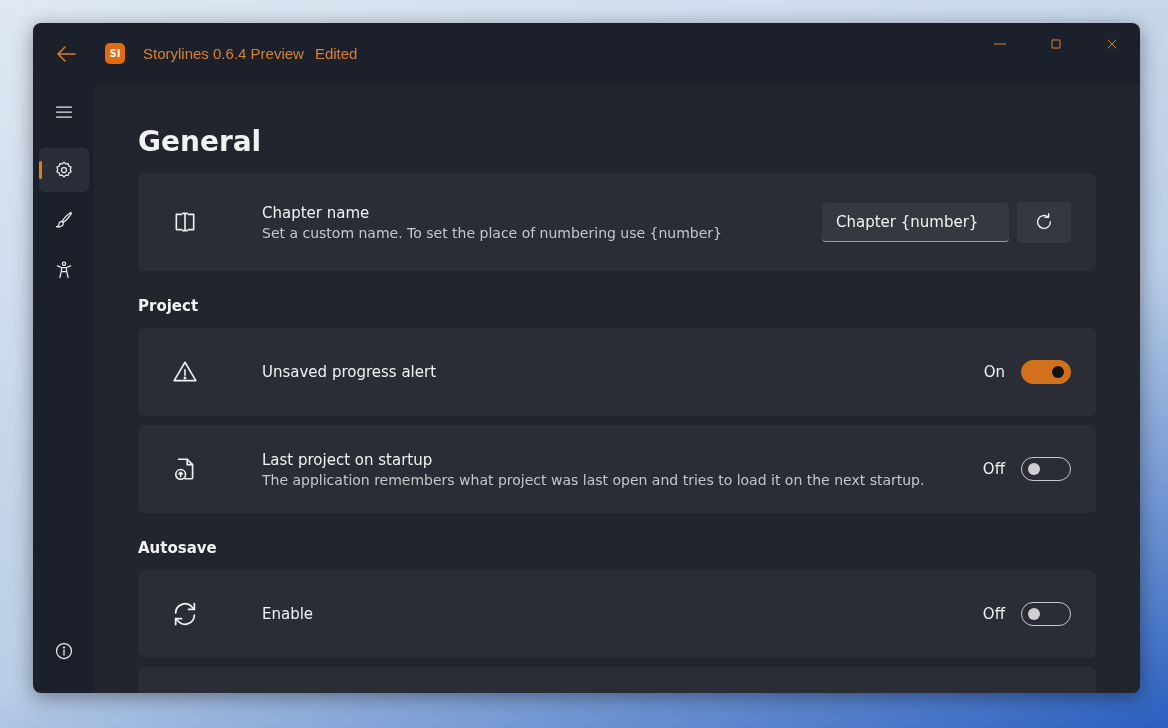 Image resolution: width=1168 pixels, height=728 pixels. What do you see at coordinates (115, 53) in the screenshot?
I see `app-logo: SI` at bounding box center [115, 53].